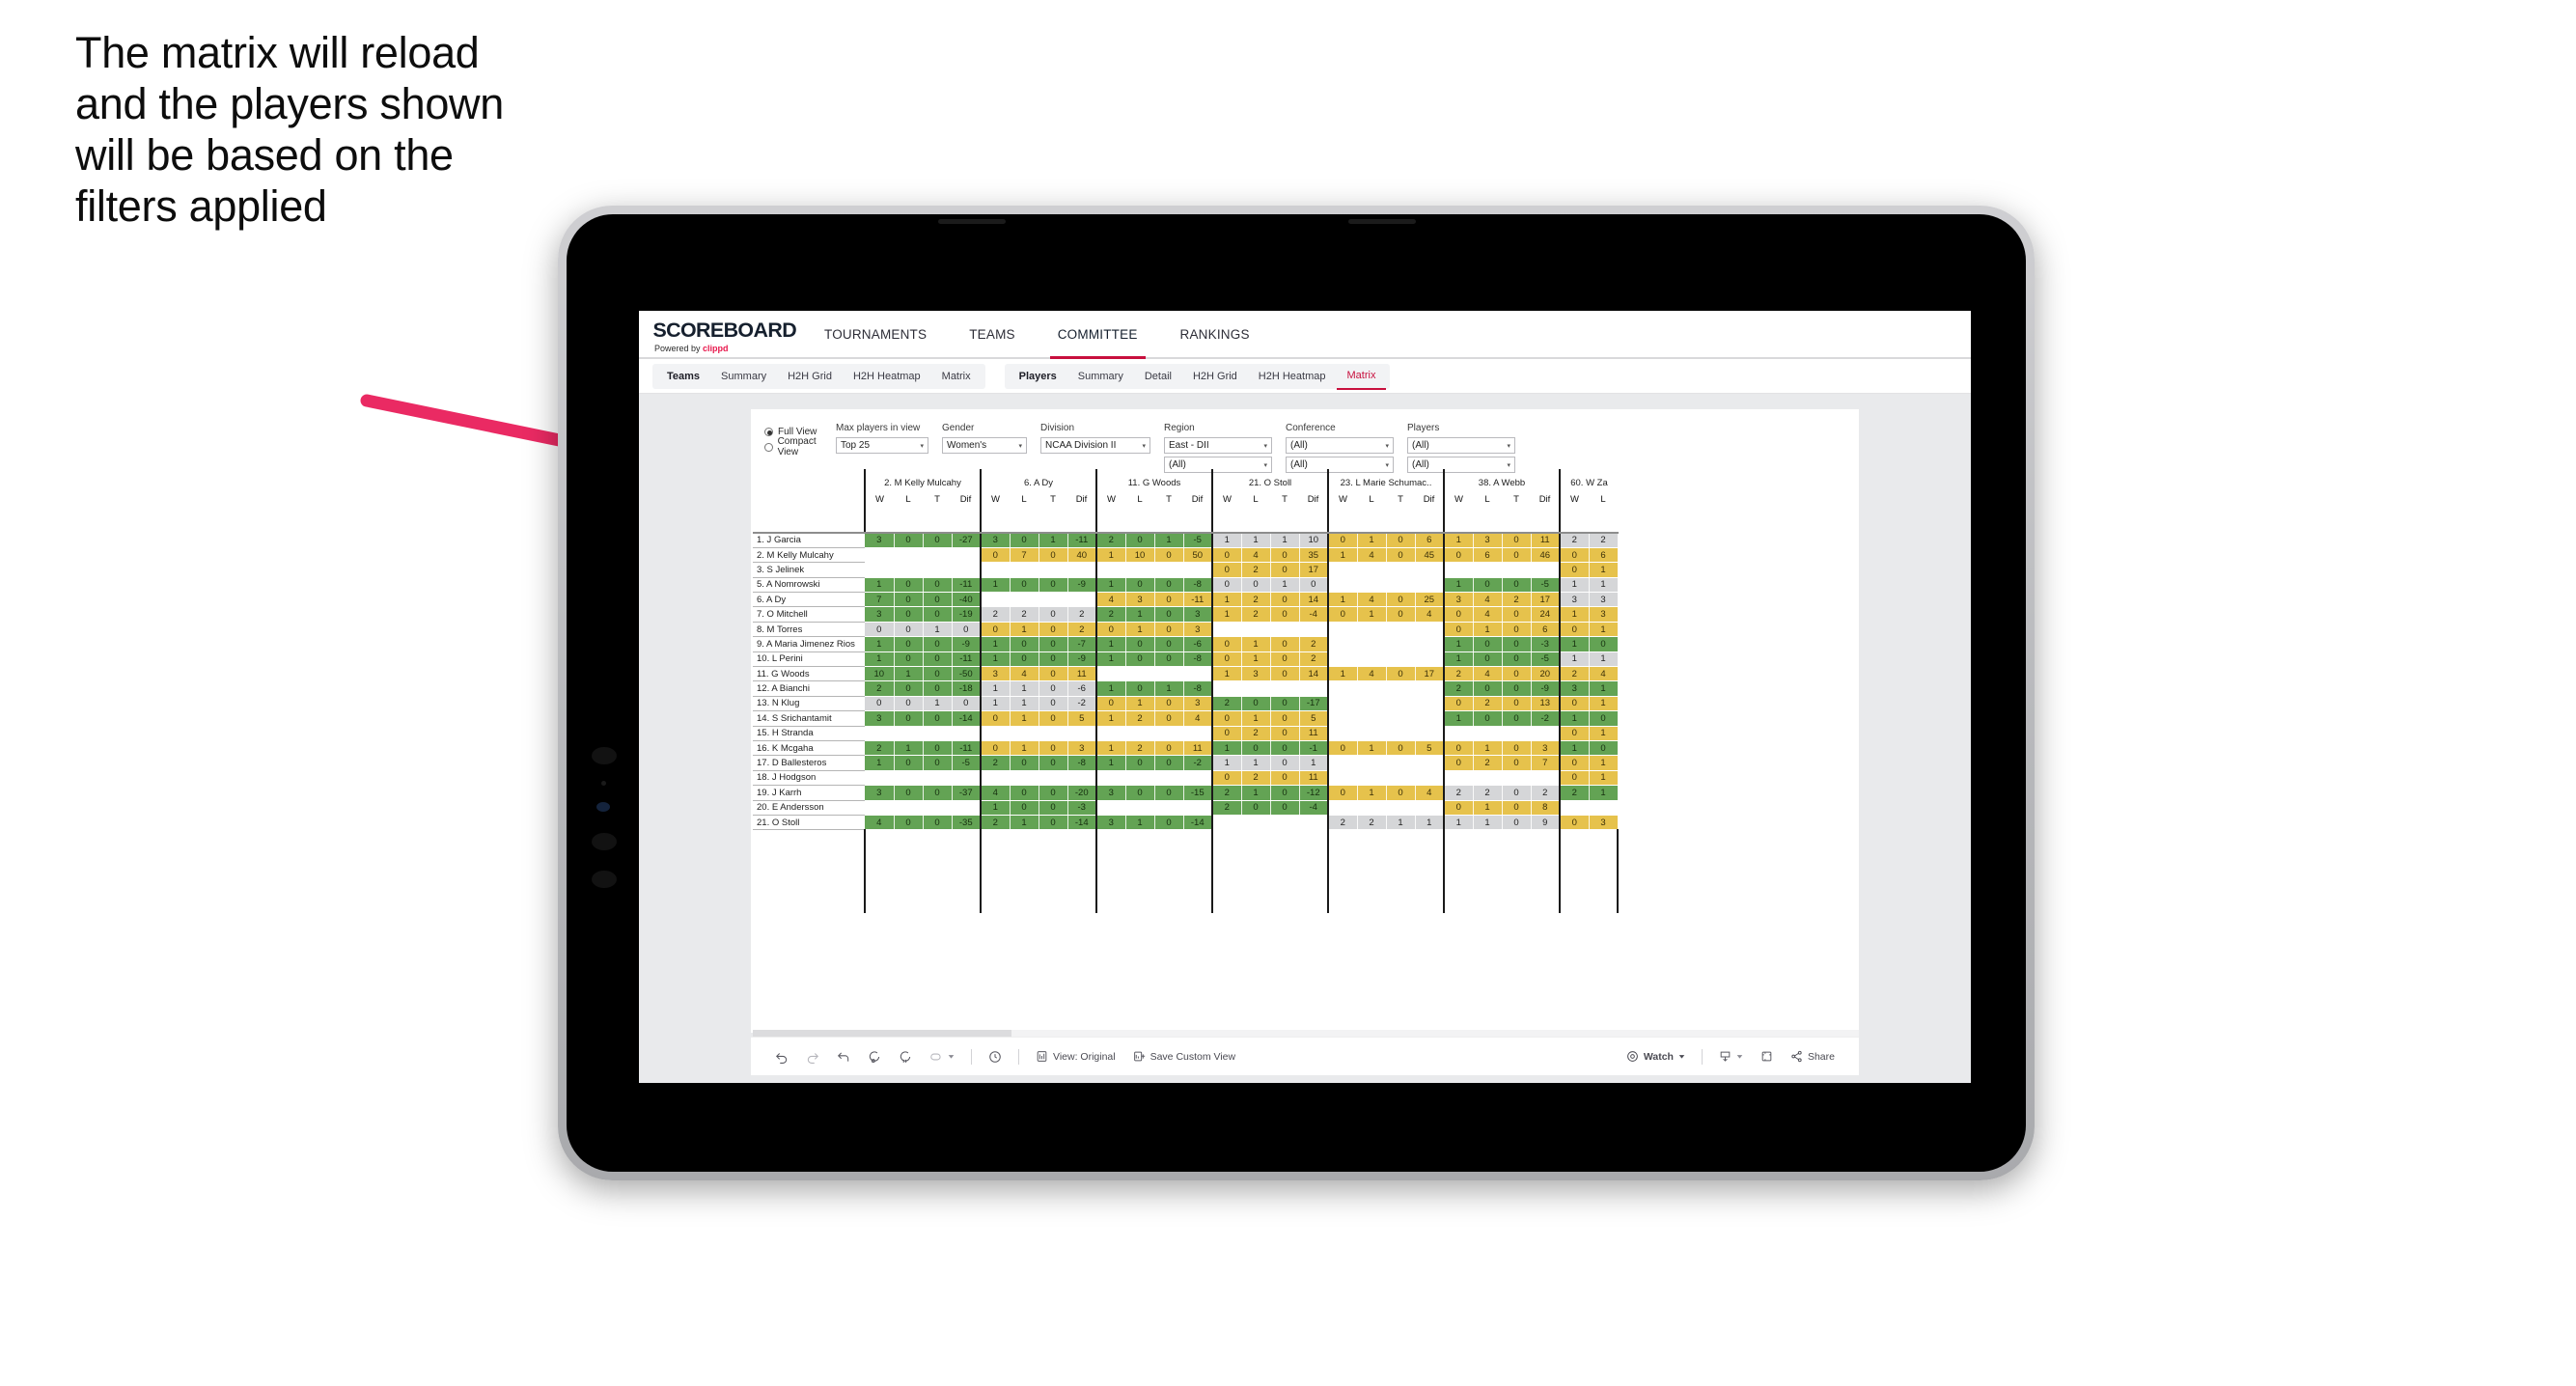 This screenshot has height=1386, width=2576. Describe the element at coordinates (800, 446) in the screenshot. I see `radio-compact-view: Compact View` at that location.